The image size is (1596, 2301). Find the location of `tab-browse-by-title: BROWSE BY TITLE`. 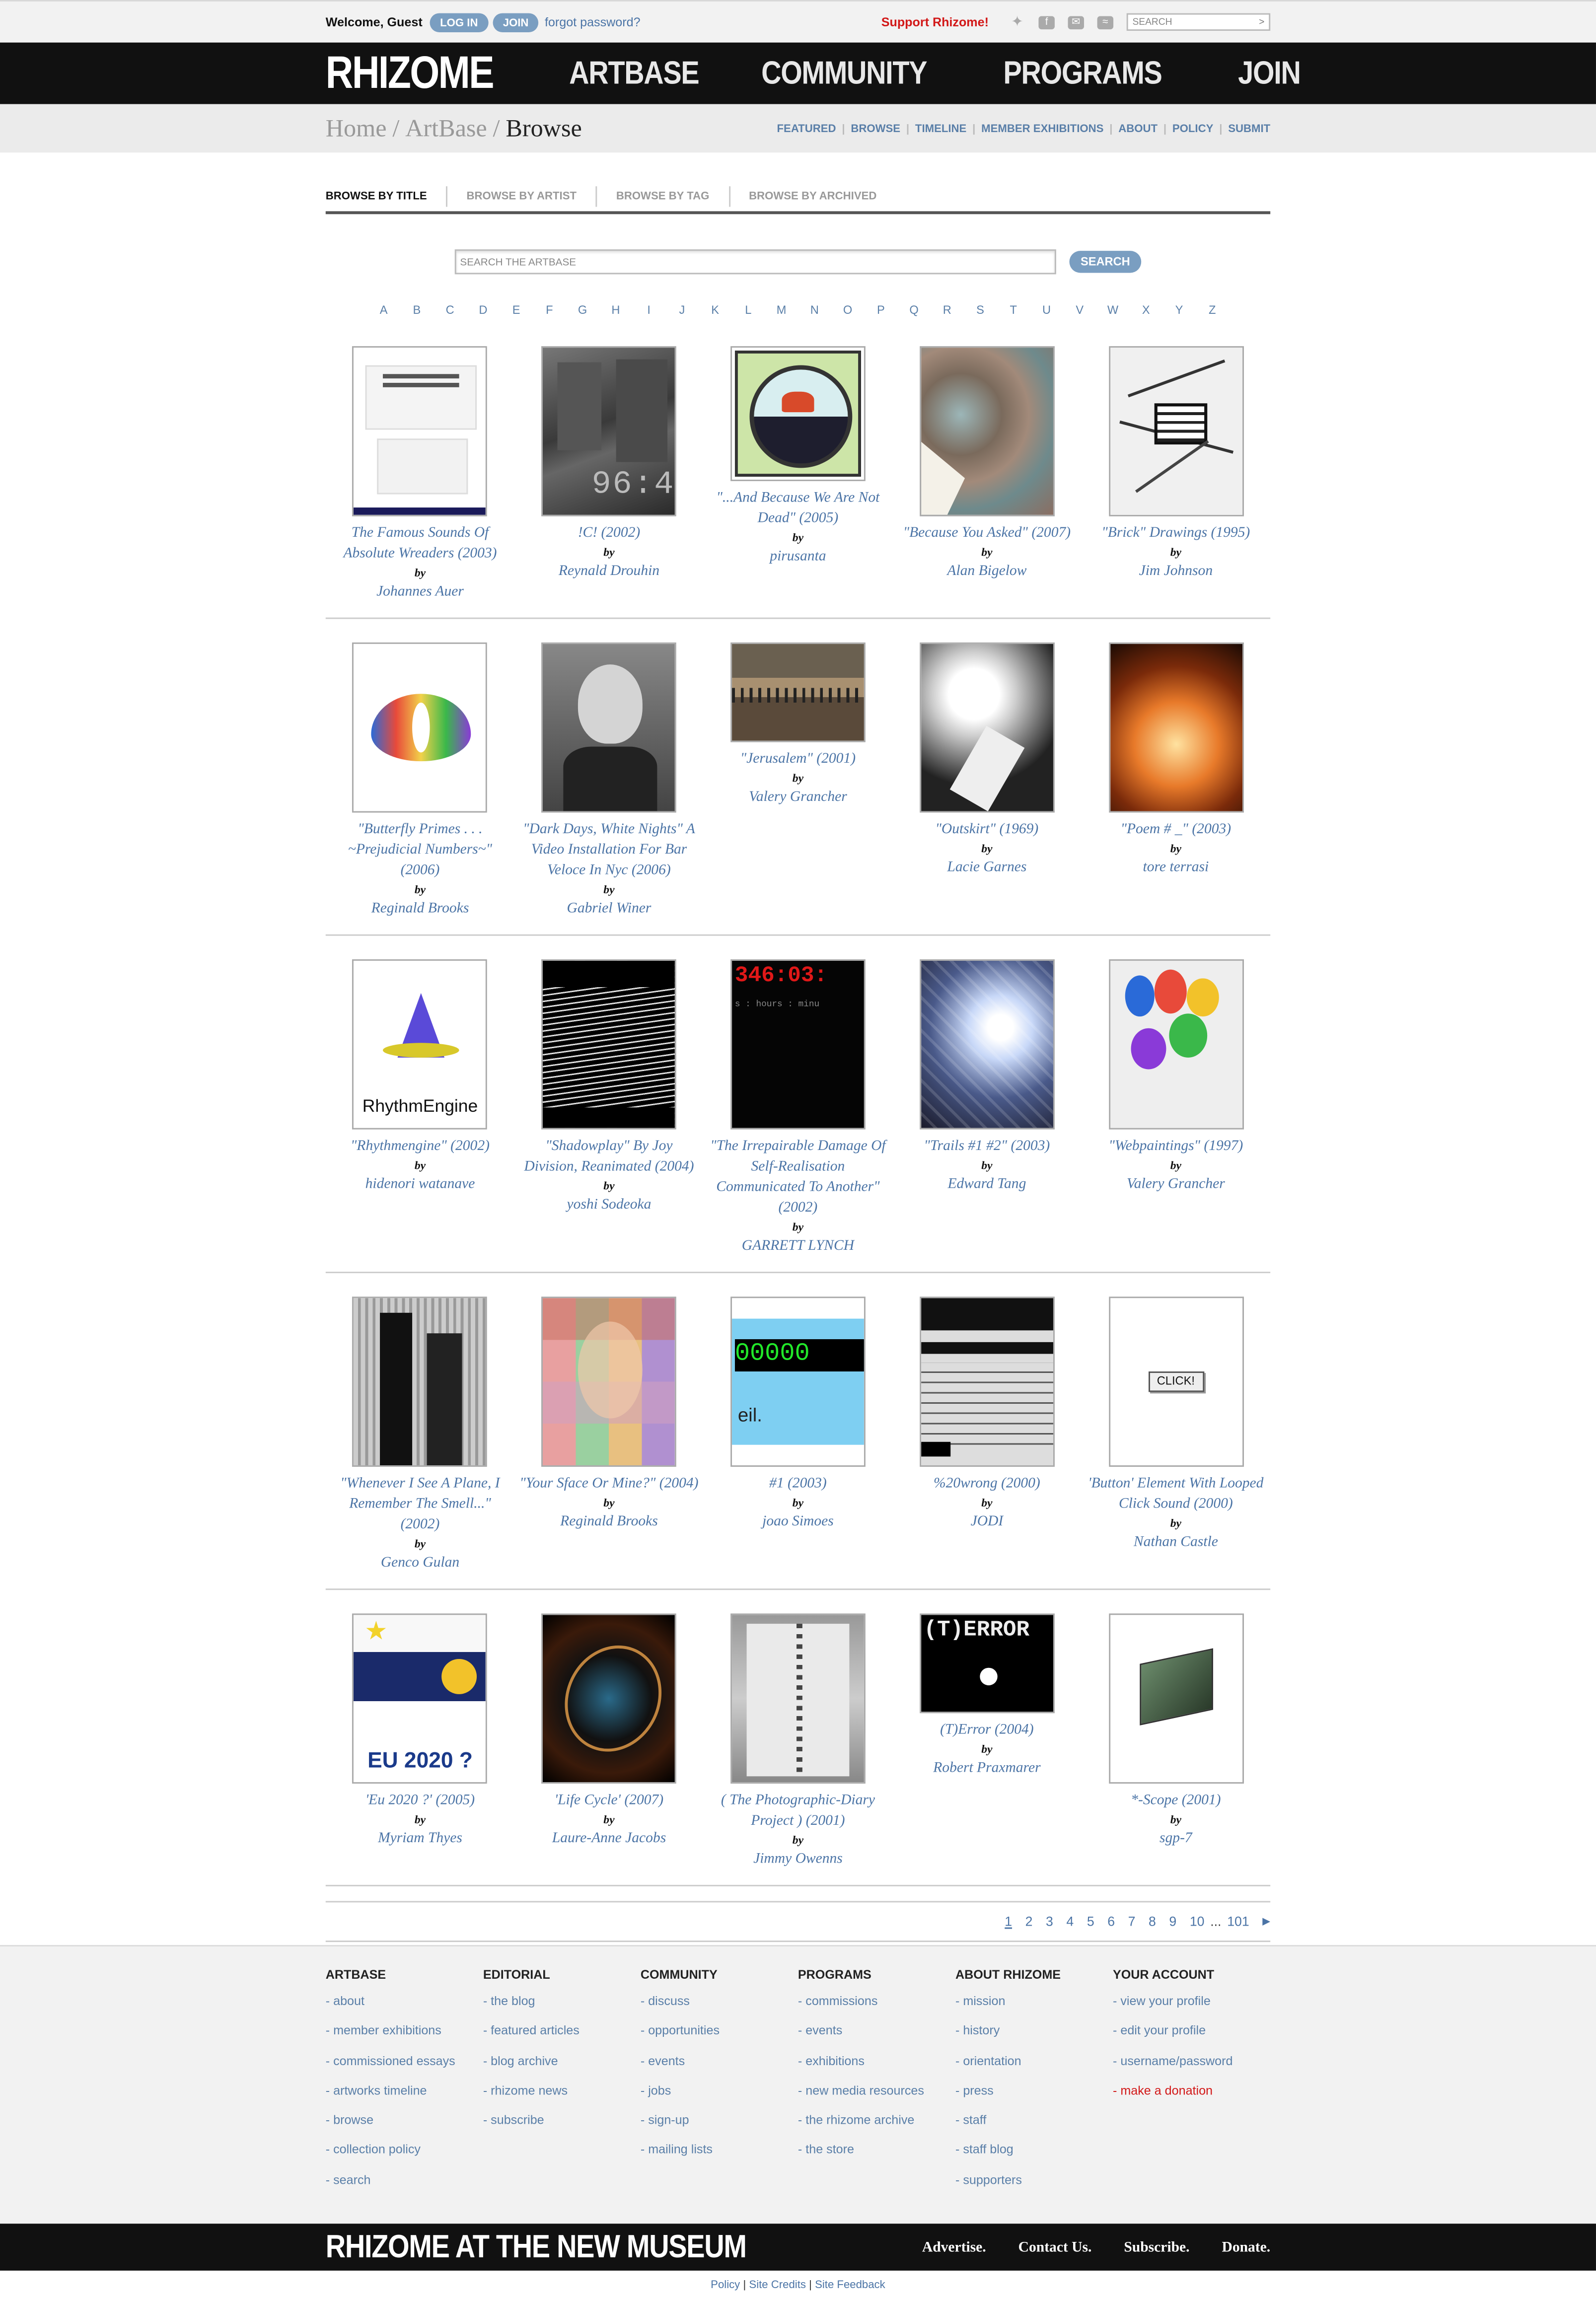

tab-browse-by-title: BROWSE BY TITLE is located at coordinates (386, 196).